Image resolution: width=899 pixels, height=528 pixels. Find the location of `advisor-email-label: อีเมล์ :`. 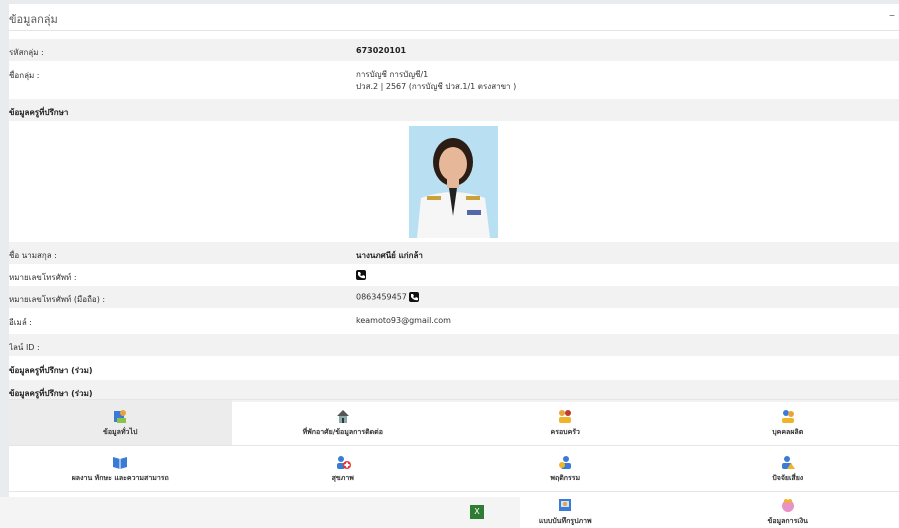

advisor-email-label: อีเมล์ : is located at coordinates (20, 322).